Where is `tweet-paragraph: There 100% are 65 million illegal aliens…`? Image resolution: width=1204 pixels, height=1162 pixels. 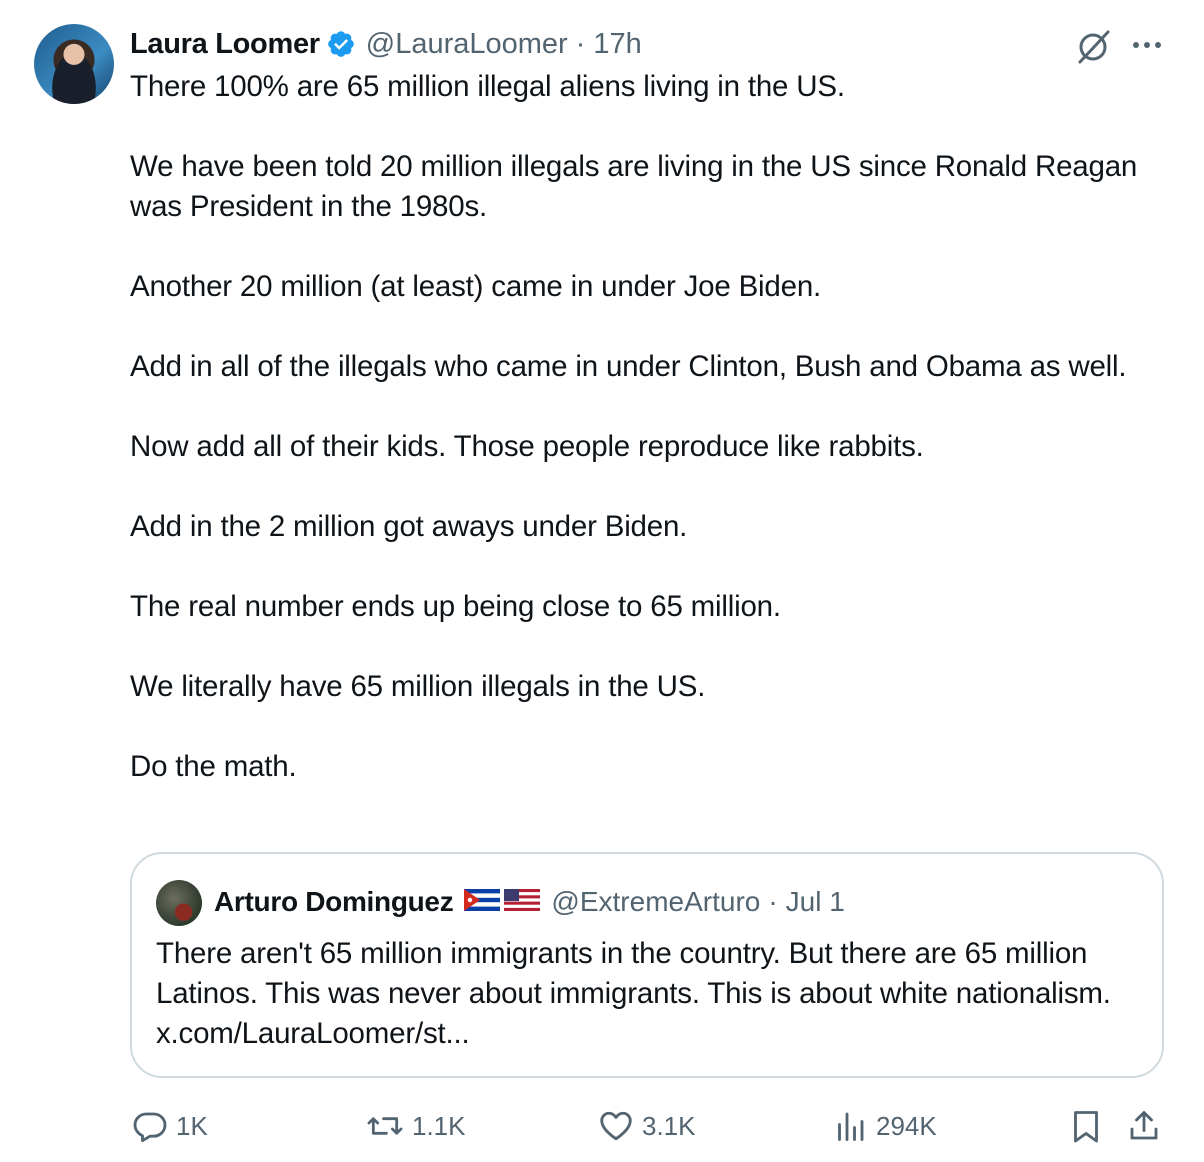 tweet-paragraph: There 100% are 65 million illegal aliens… is located at coordinates (487, 86).